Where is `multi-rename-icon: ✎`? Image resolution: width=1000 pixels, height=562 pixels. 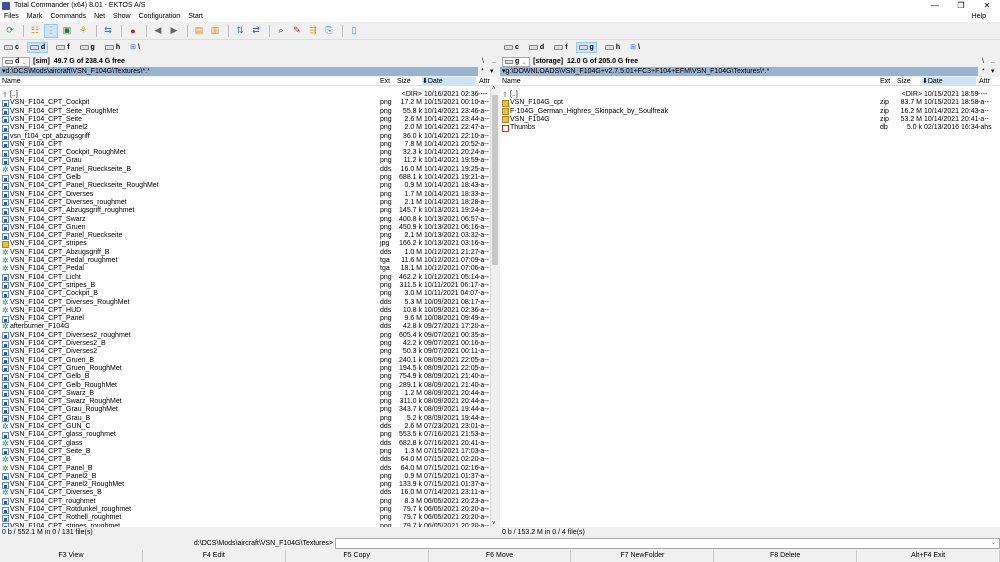
multi-rename-icon: ✎ is located at coordinates (297, 31).